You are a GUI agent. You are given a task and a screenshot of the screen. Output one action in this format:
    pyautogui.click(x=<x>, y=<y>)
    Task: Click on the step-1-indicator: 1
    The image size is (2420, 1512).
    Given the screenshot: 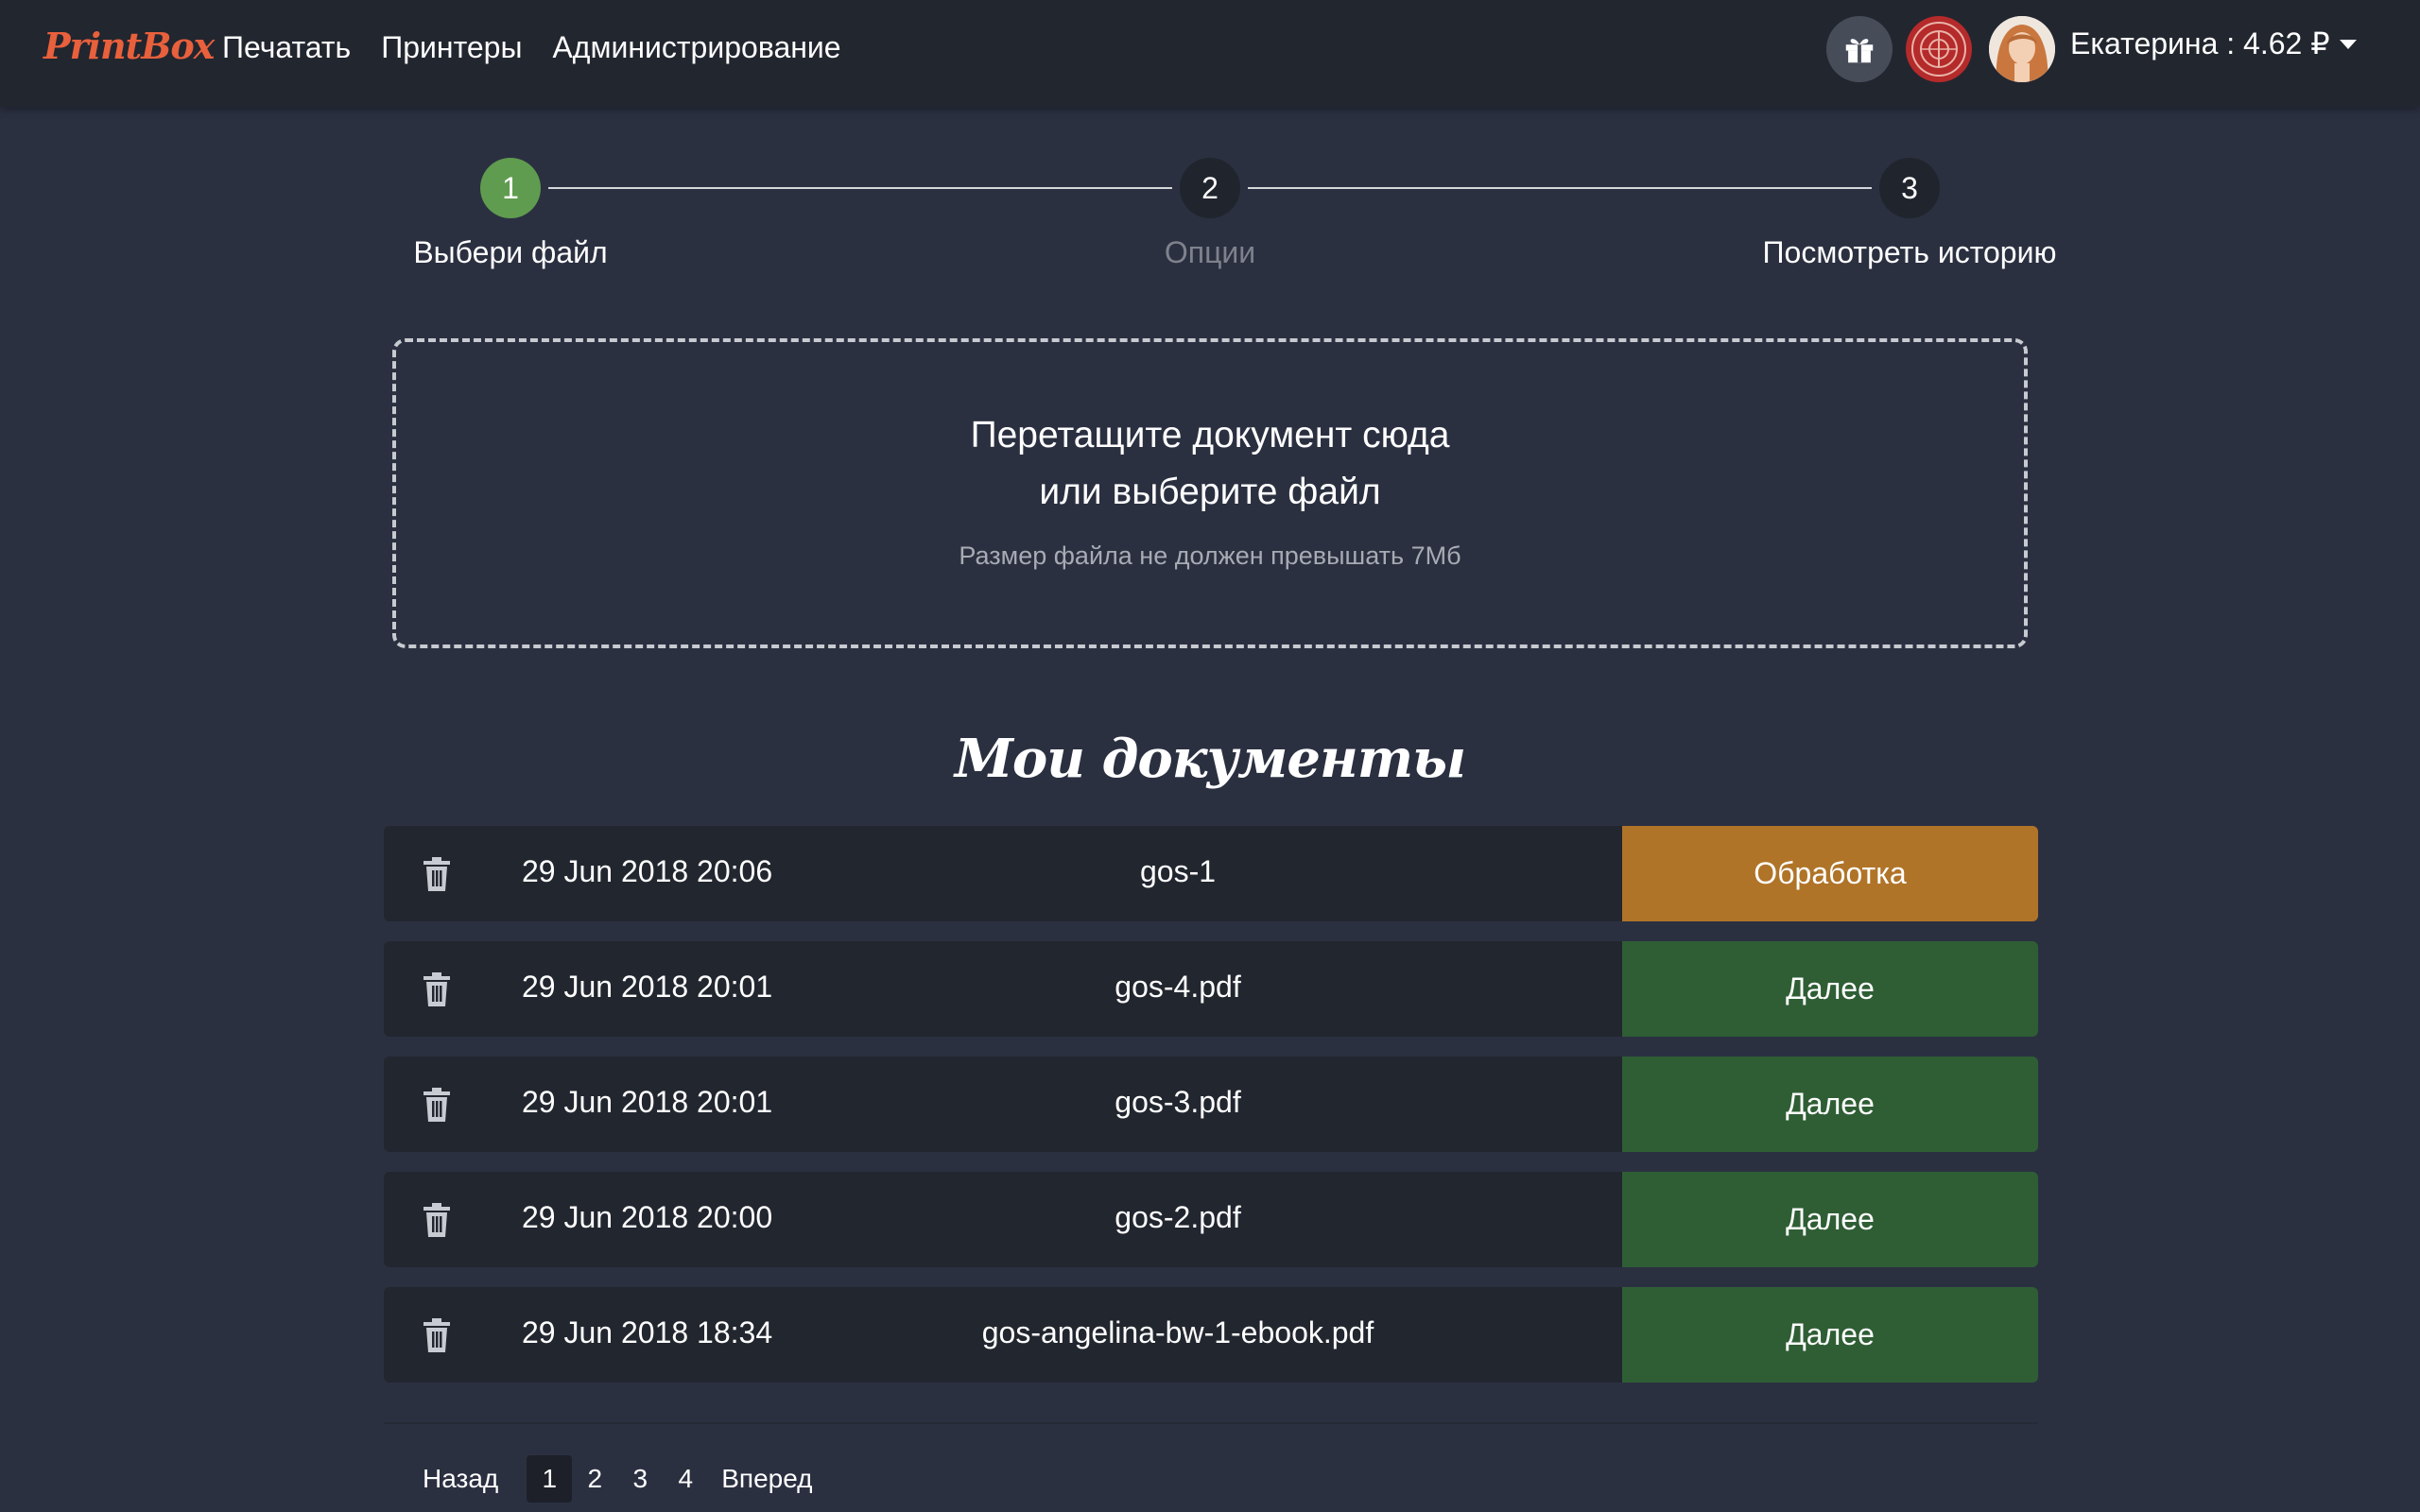 What is the action you would take?
    pyautogui.click(x=511, y=188)
    